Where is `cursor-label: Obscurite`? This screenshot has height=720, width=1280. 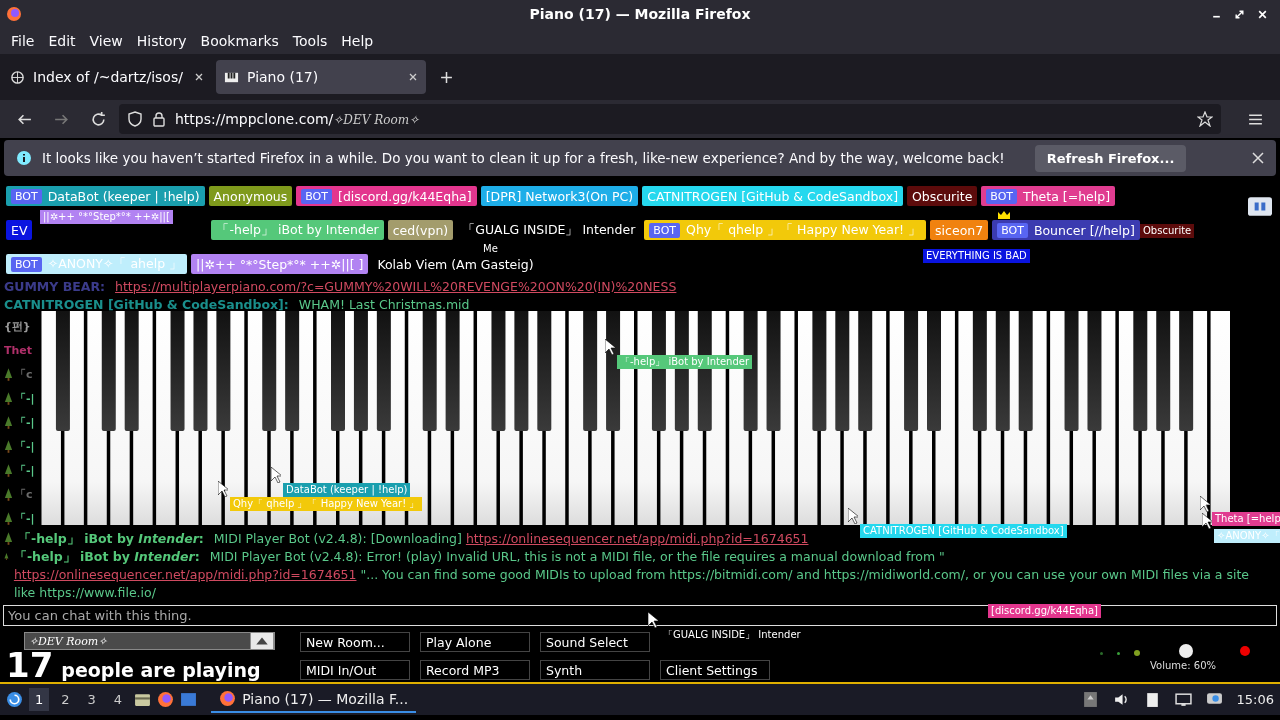
cursor-label: Obscurite is located at coordinates (1167, 231).